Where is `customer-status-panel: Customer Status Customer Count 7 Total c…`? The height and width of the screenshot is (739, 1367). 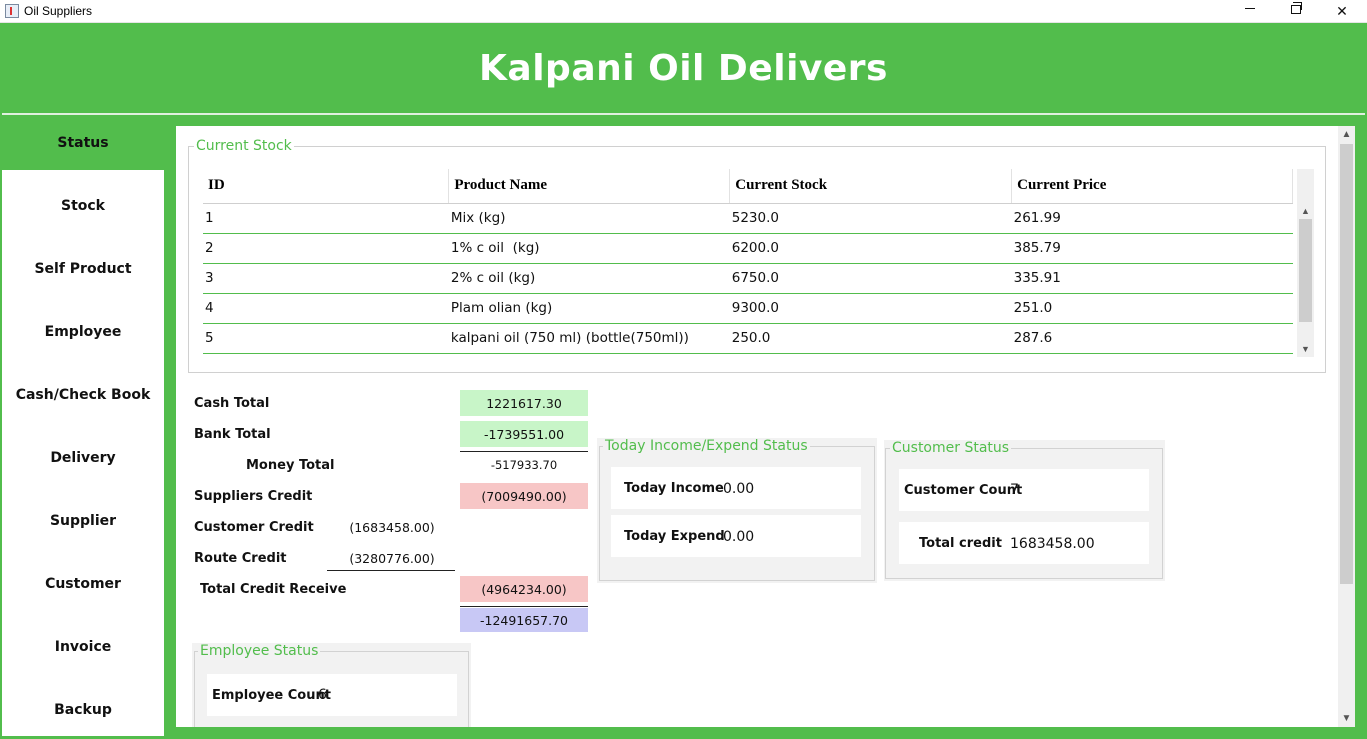 customer-status-panel: Customer Status Customer Count 7 Total c… is located at coordinates (1024, 510).